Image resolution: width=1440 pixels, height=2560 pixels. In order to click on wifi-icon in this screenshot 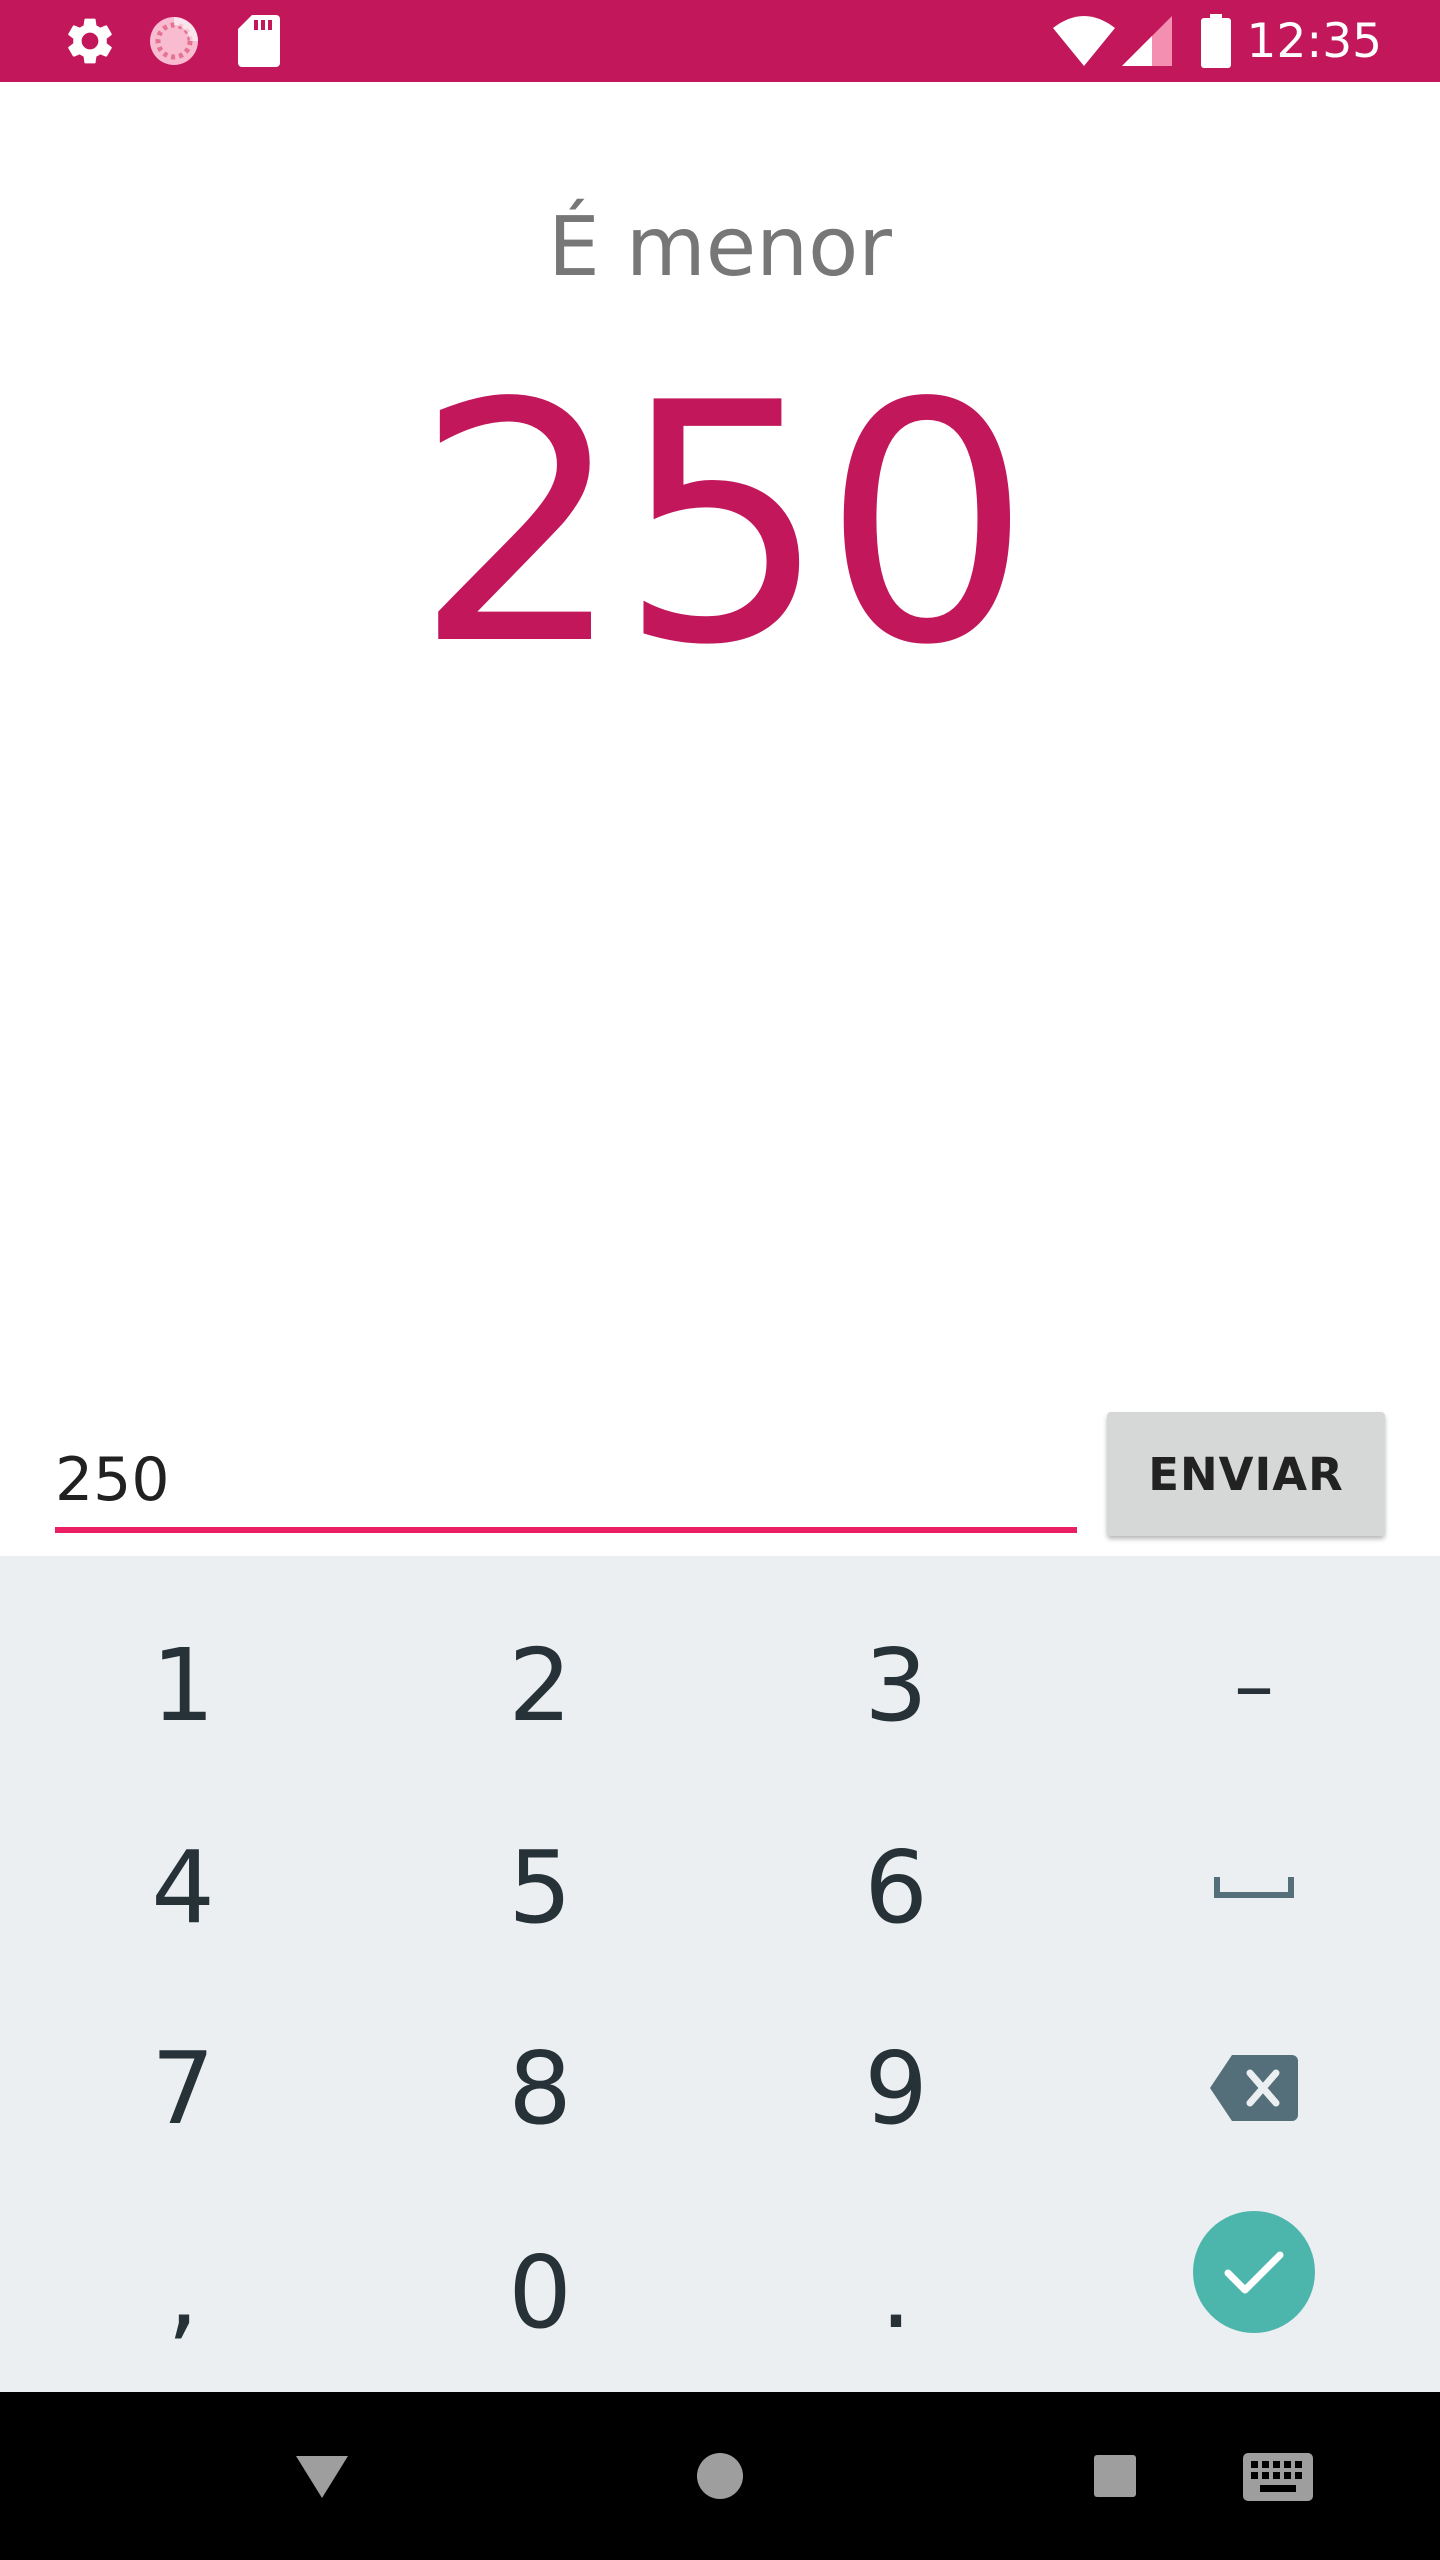, I will do `click(1084, 41)`.